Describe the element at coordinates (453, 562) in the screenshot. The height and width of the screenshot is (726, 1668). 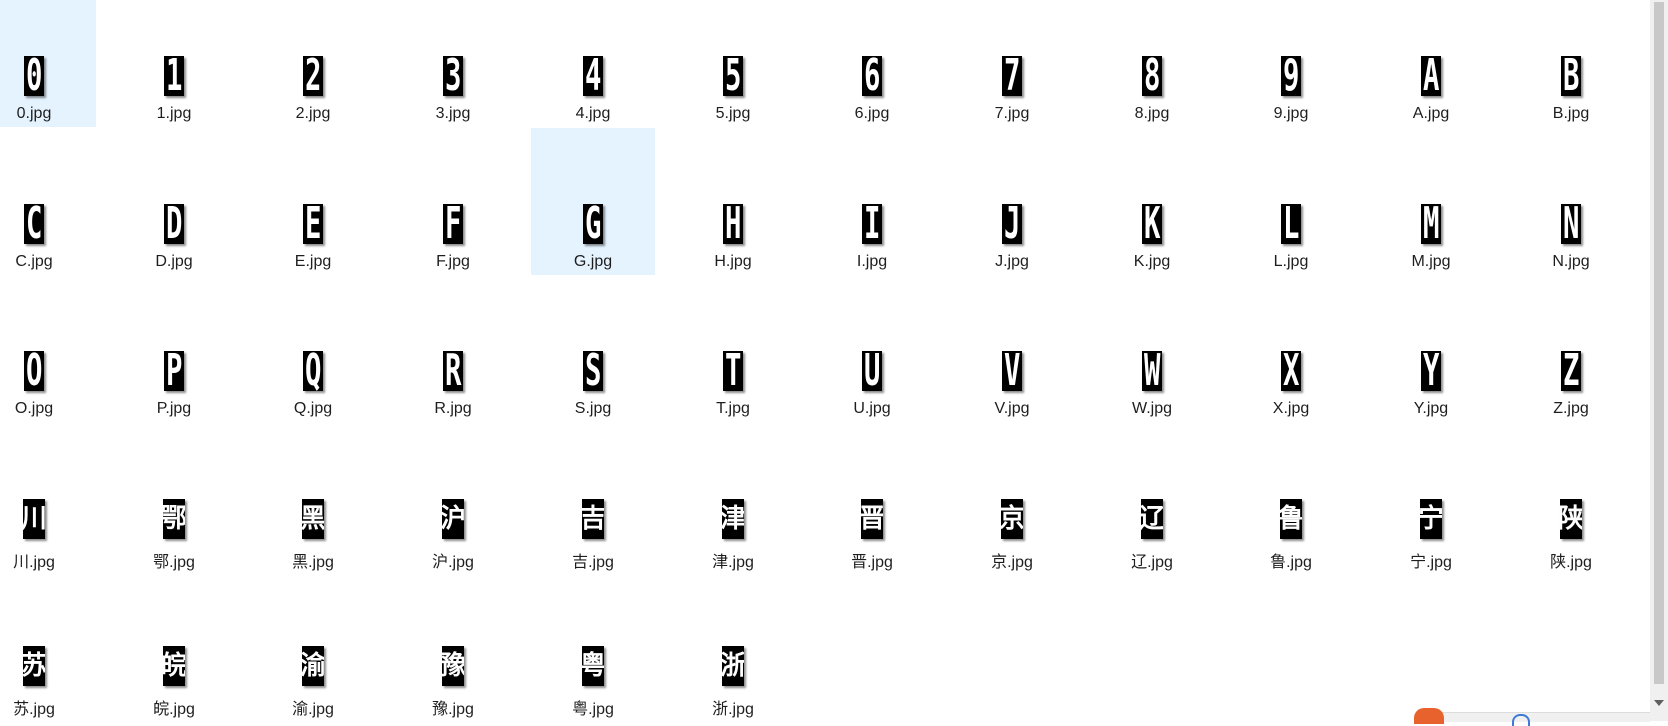
I see `file-name: 沪.jpg` at that location.